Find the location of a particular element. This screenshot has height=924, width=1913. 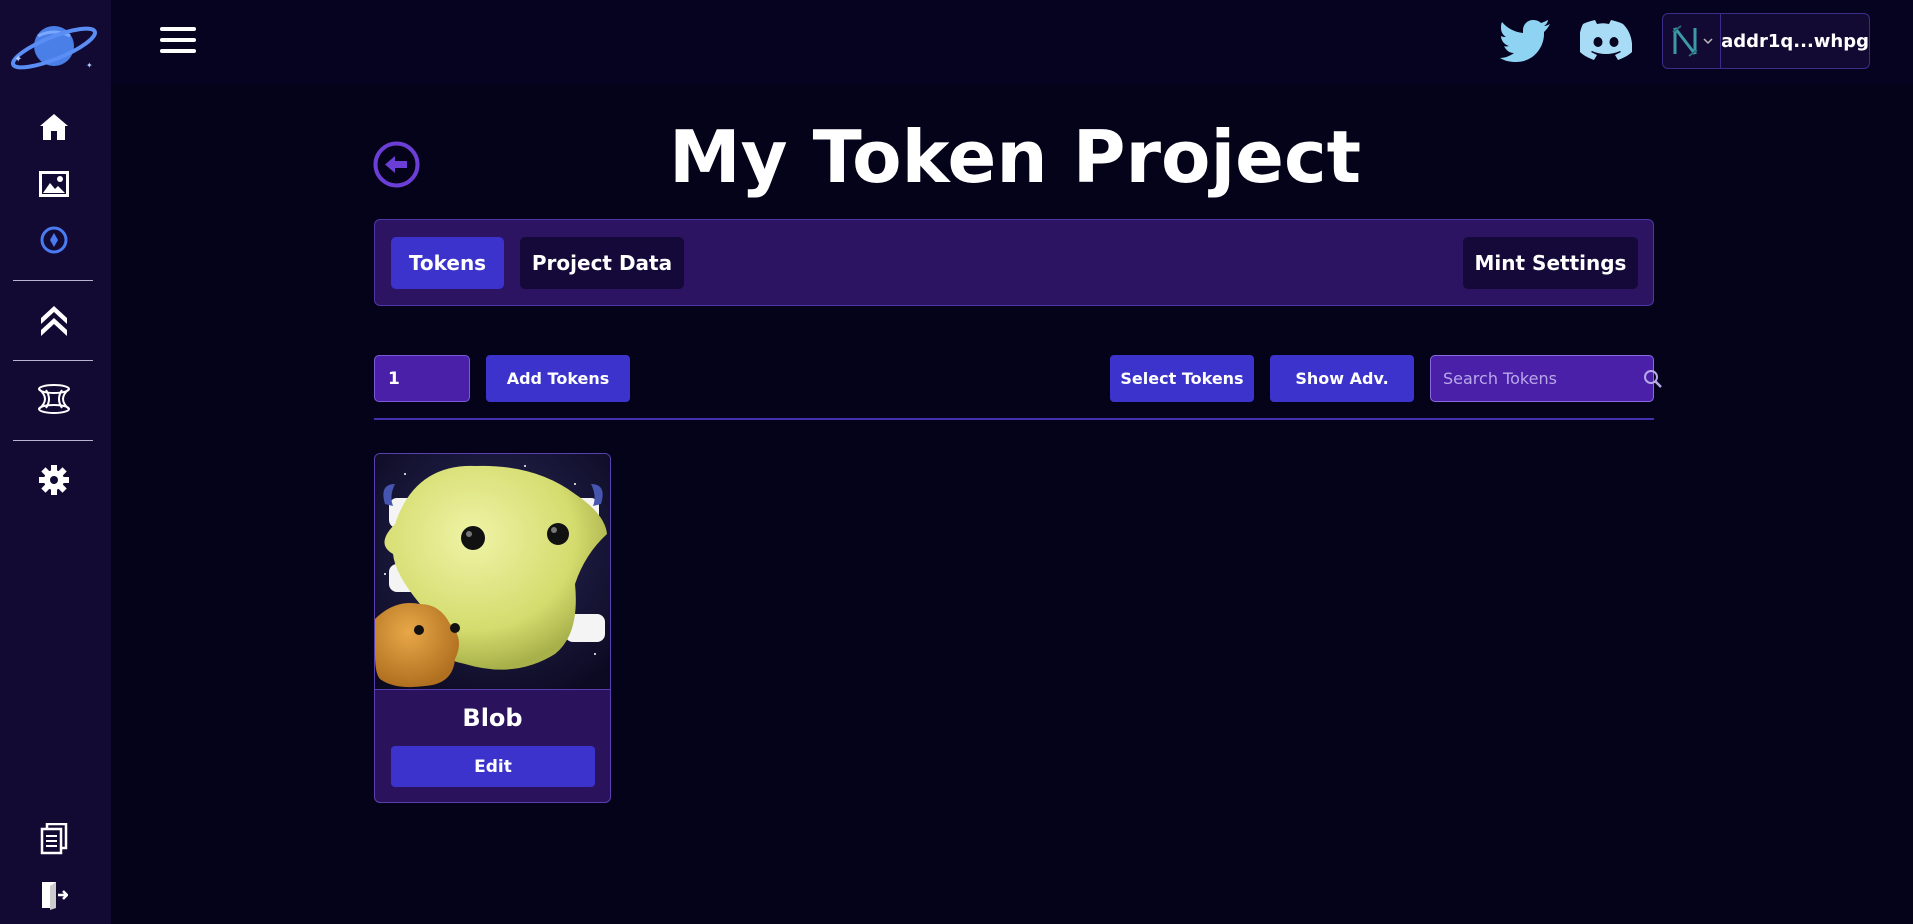

search-tokens-input is located at coordinates (1537, 378).